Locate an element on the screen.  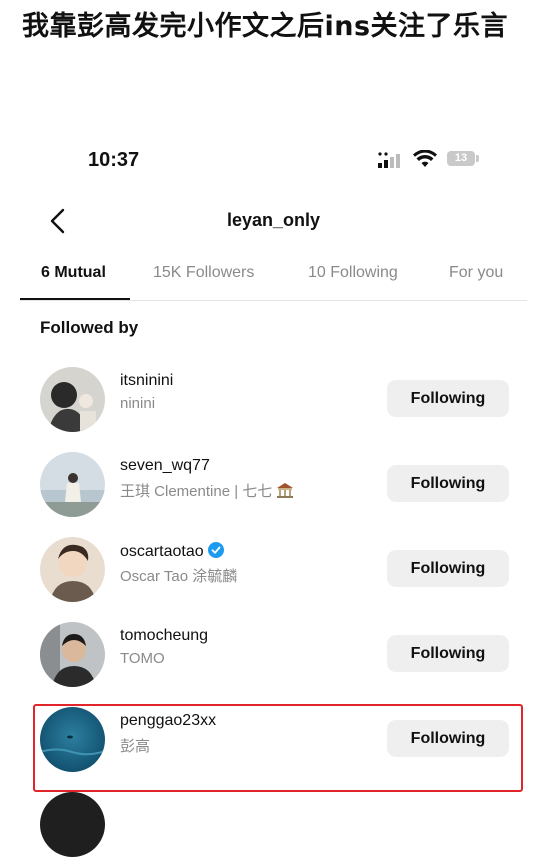
post-title: 我靠彭高发完小作文之后ins关注了乐言 is located at coordinates (265, 26).